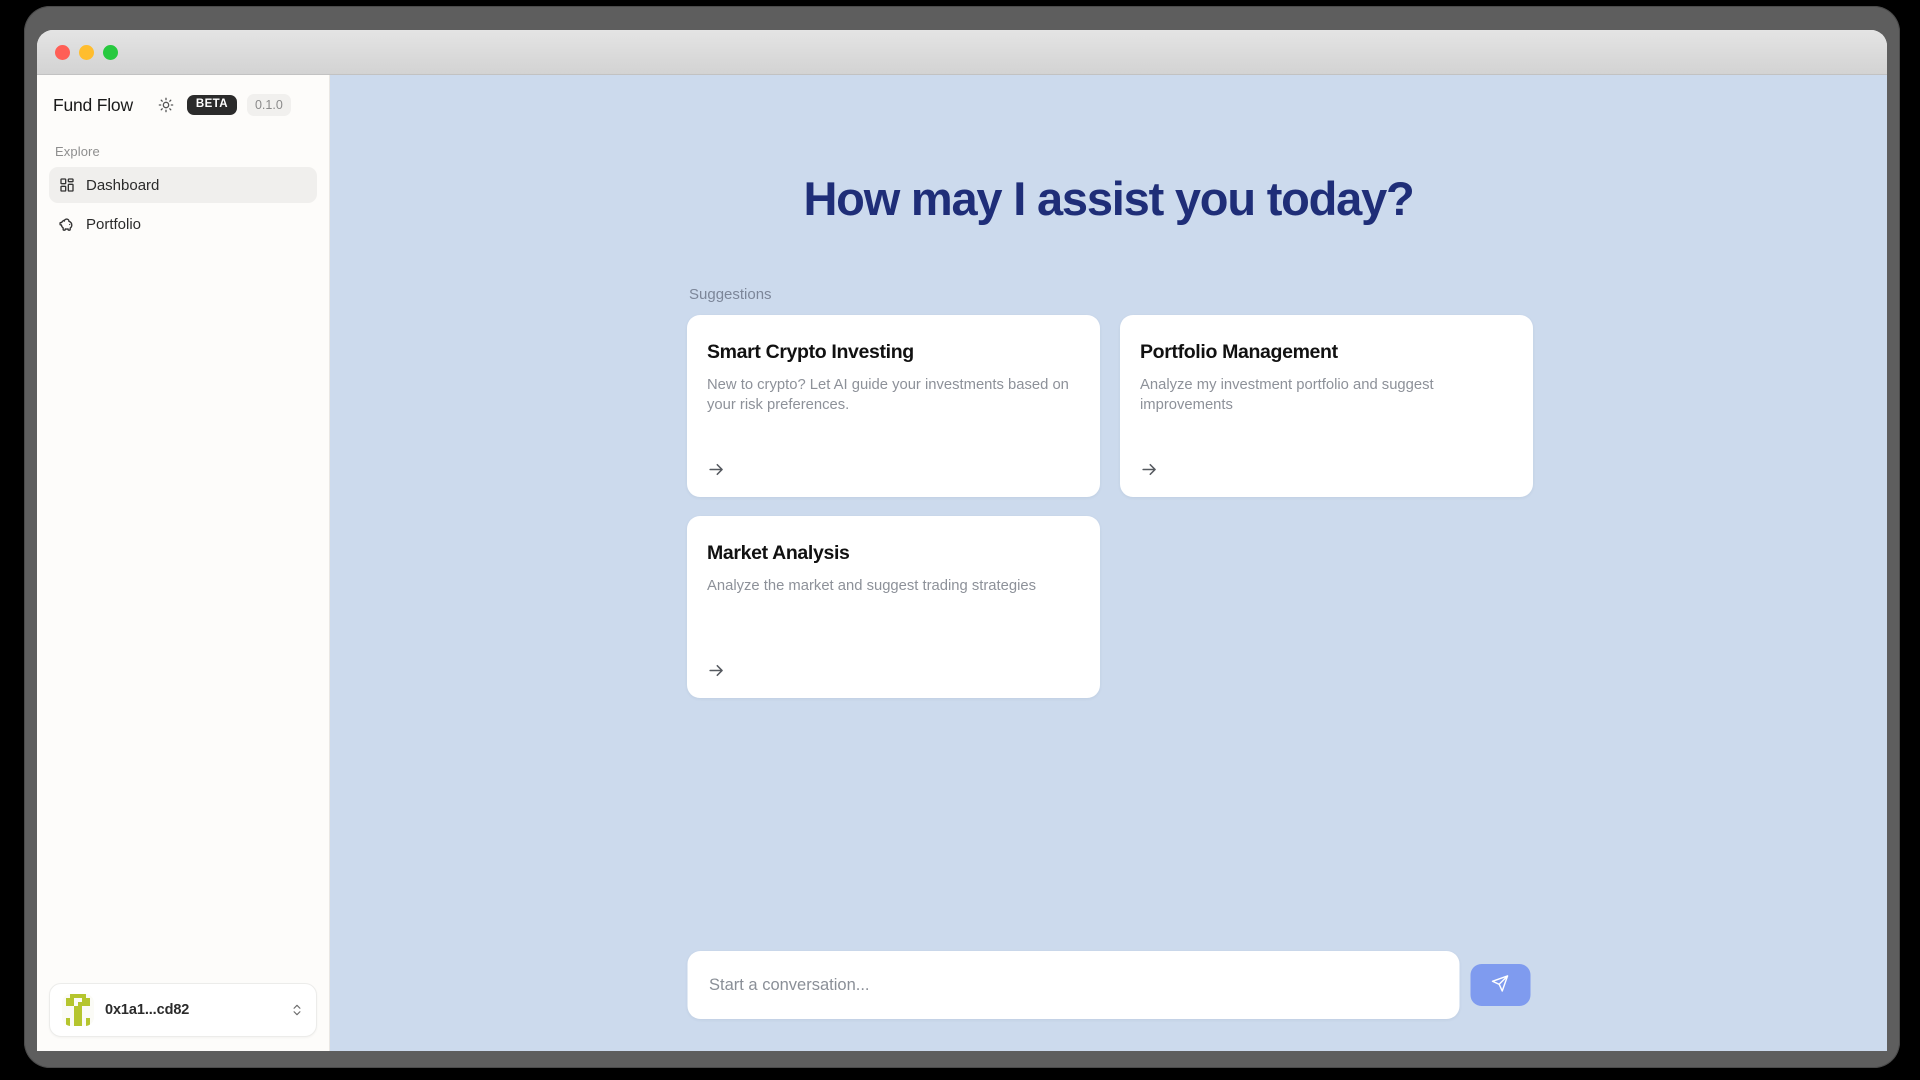 This screenshot has height=1080, width=1920. I want to click on sidebar-item-portfolio: Portfolio, so click(183, 224).